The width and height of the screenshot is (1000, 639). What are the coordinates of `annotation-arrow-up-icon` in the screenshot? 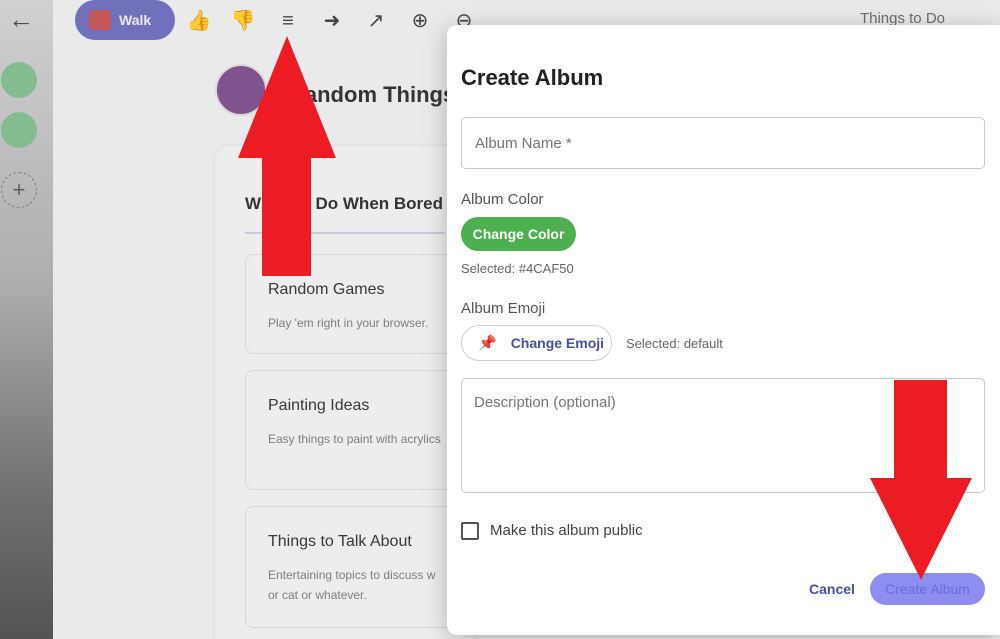 It's located at (287, 156).